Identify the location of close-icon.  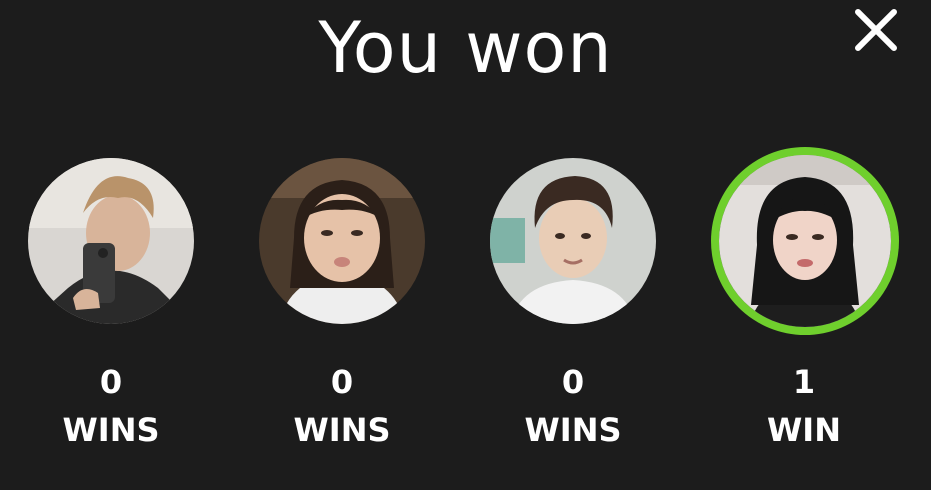
(876, 30).